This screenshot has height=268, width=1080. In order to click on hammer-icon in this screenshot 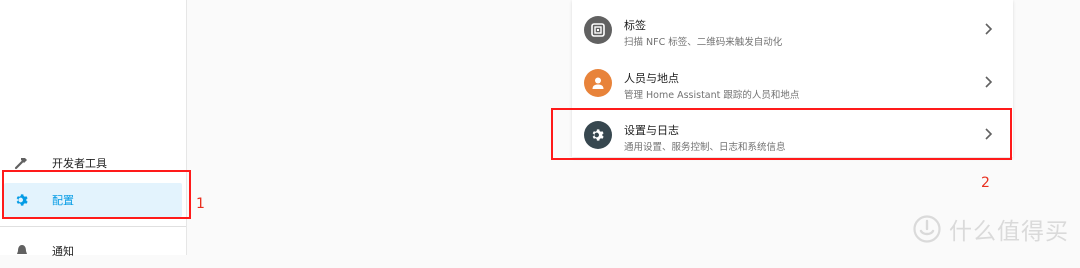, I will do `click(20, 164)`.